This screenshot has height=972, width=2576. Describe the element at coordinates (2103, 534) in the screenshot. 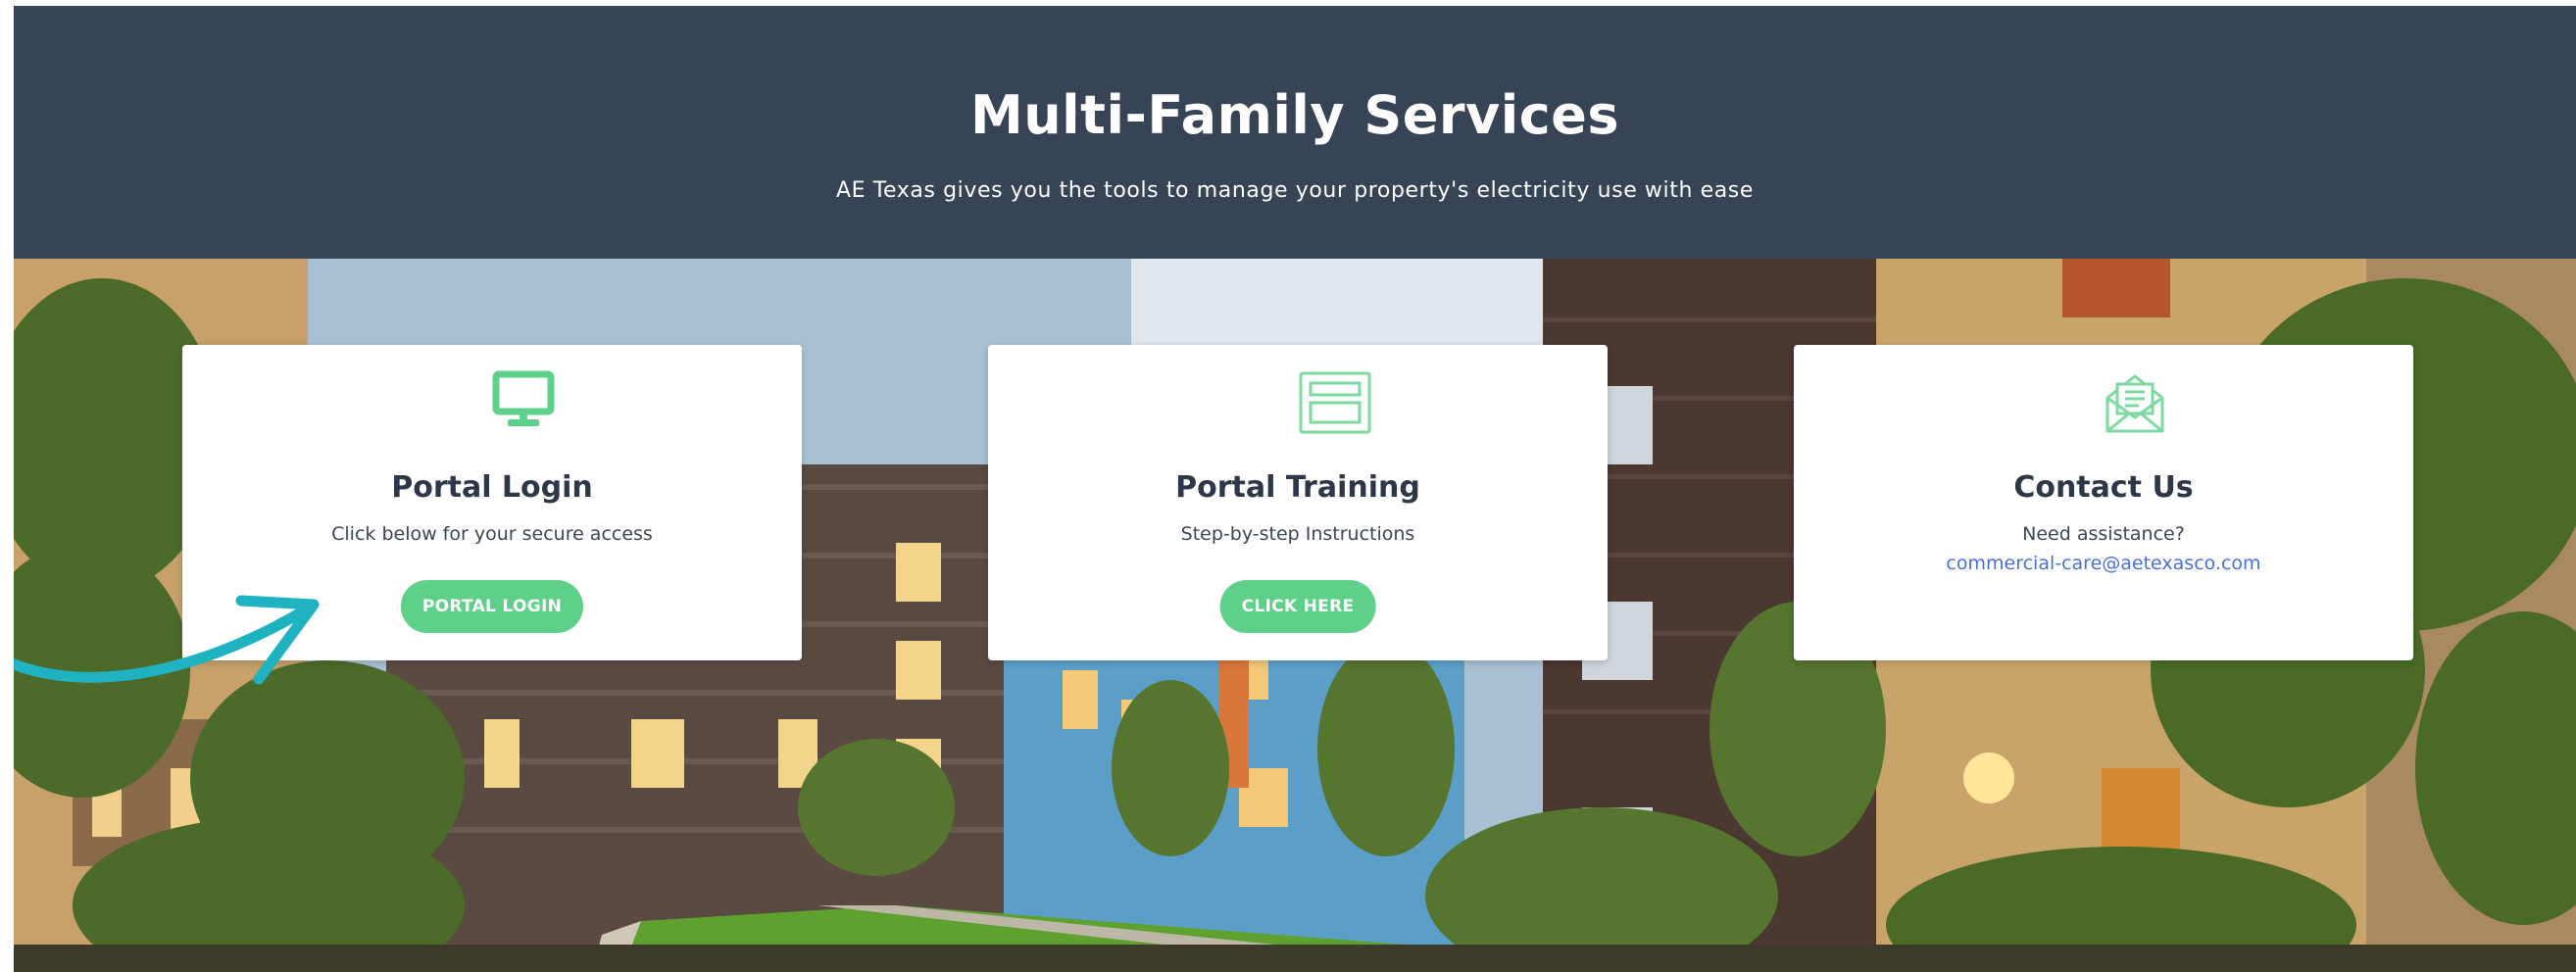

I see `card-description: Need assistance?` at that location.